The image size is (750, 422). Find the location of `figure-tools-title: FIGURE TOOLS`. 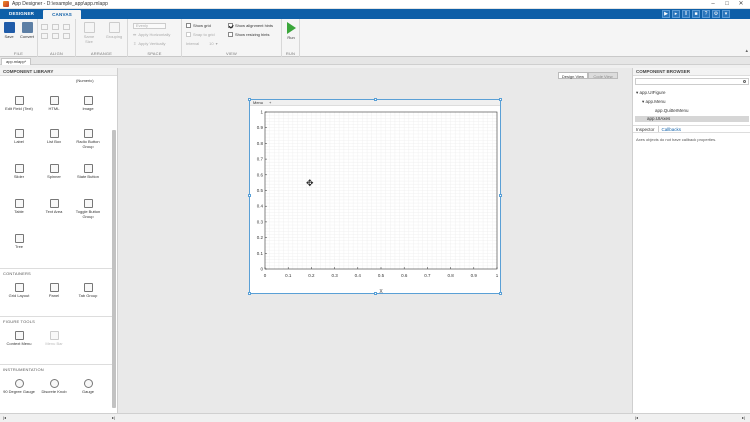

figure-tools-title: FIGURE TOOLS is located at coordinates (56, 320).